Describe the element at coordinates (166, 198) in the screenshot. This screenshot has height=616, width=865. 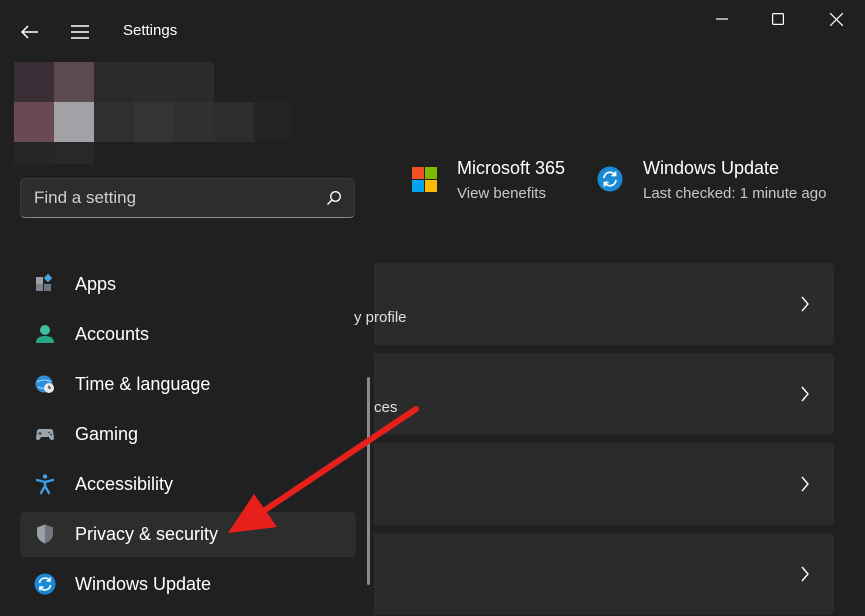
I see `search-input` at that location.